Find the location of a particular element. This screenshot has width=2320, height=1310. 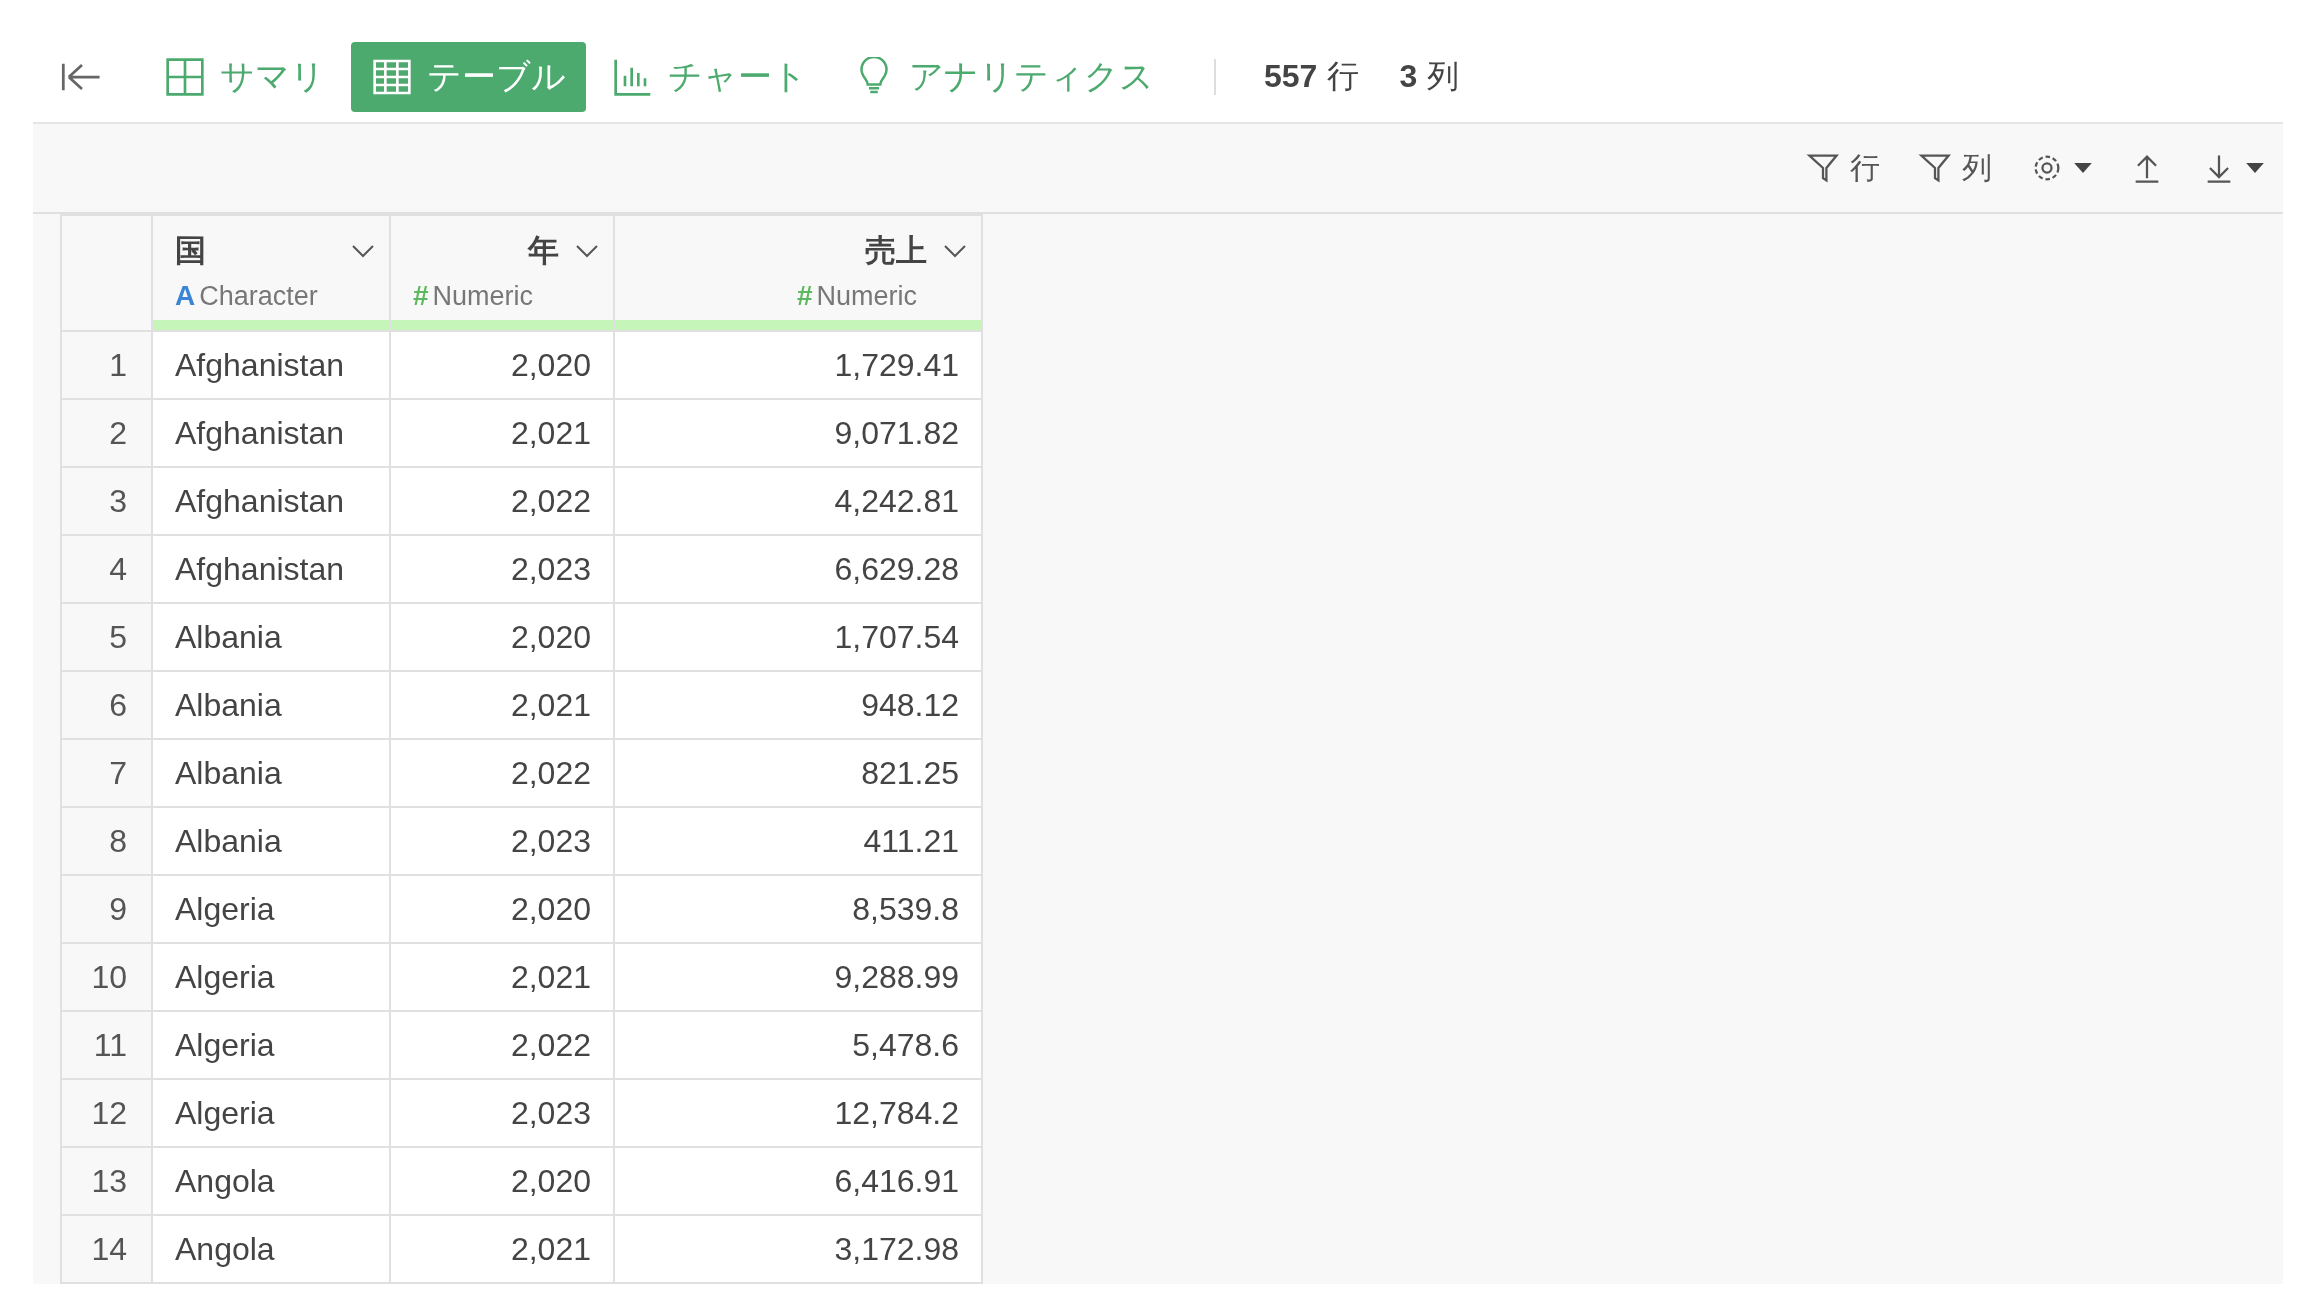

column-header: 国 ACharacter is located at coordinates (271, 273).